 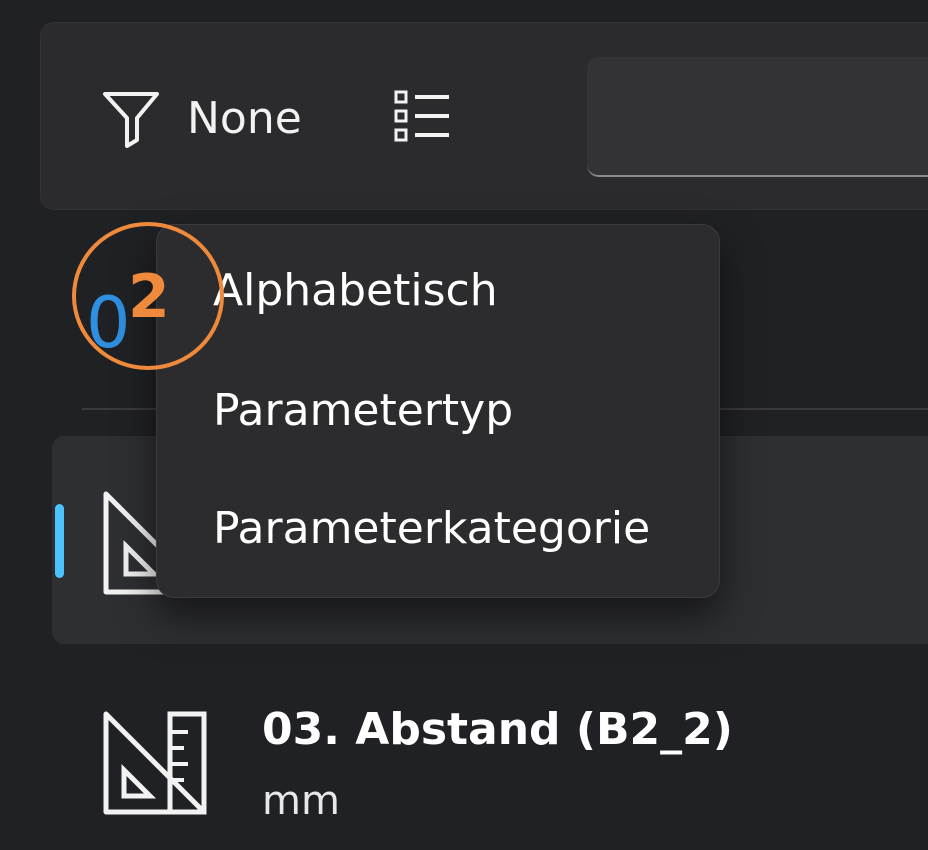 I want to click on list-item-title: 03. Abstand (B2_2), so click(x=497, y=729).